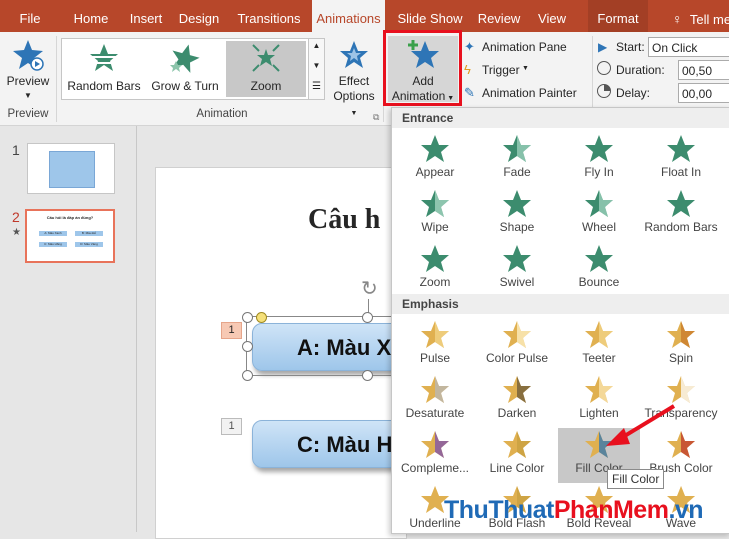  I want to click on zoom-star-icon, so click(435, 258).